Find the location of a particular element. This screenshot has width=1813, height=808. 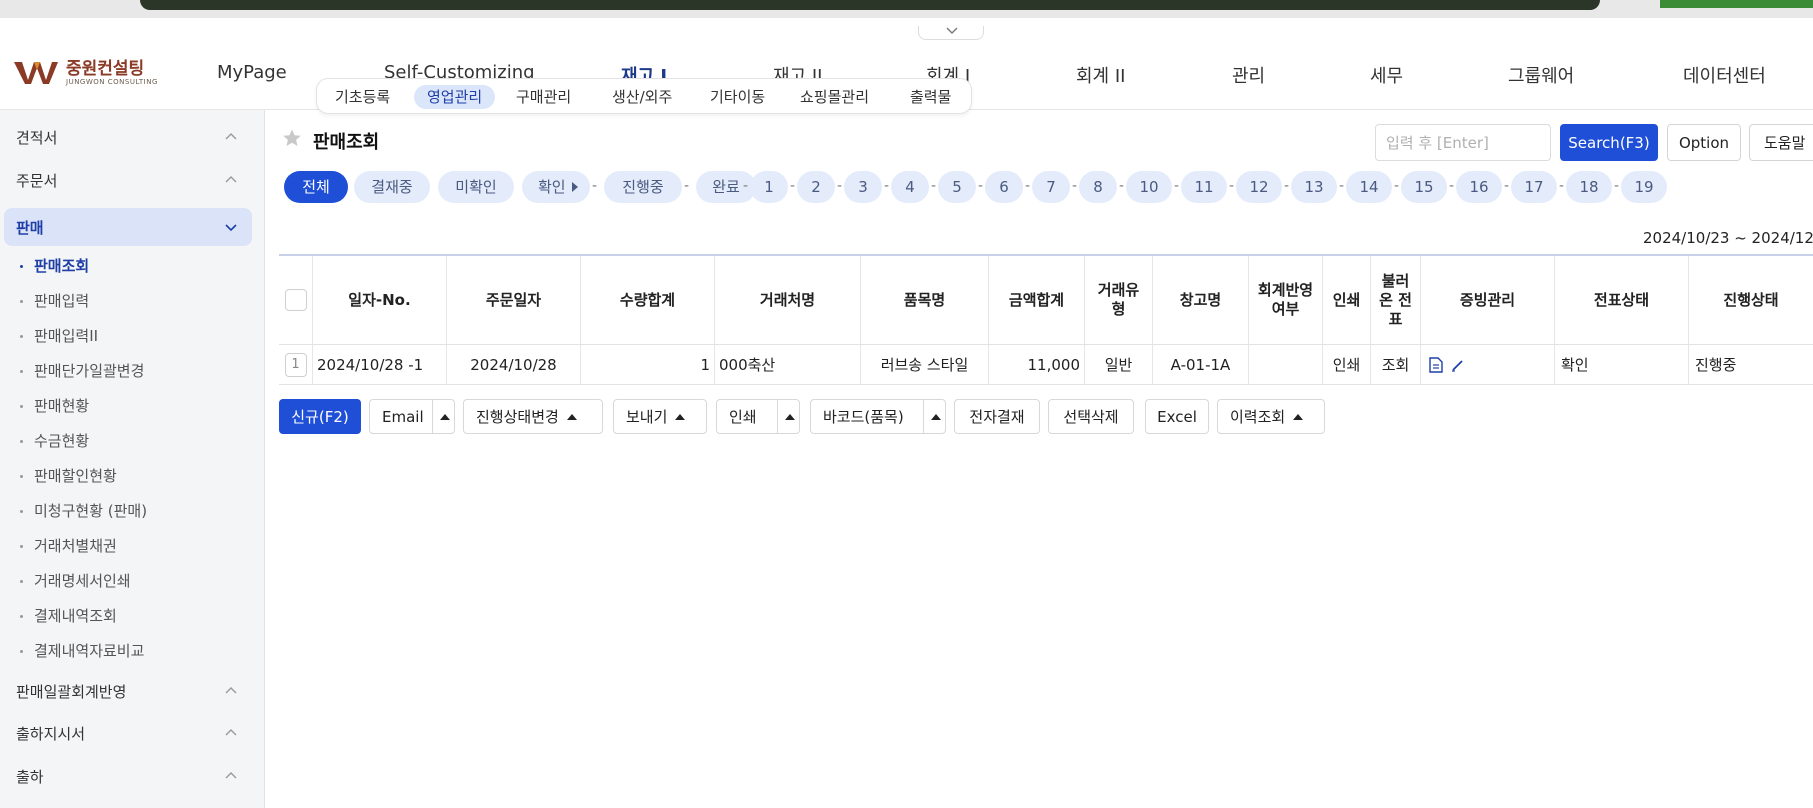

search-input is located at coordinates (1463, 142).